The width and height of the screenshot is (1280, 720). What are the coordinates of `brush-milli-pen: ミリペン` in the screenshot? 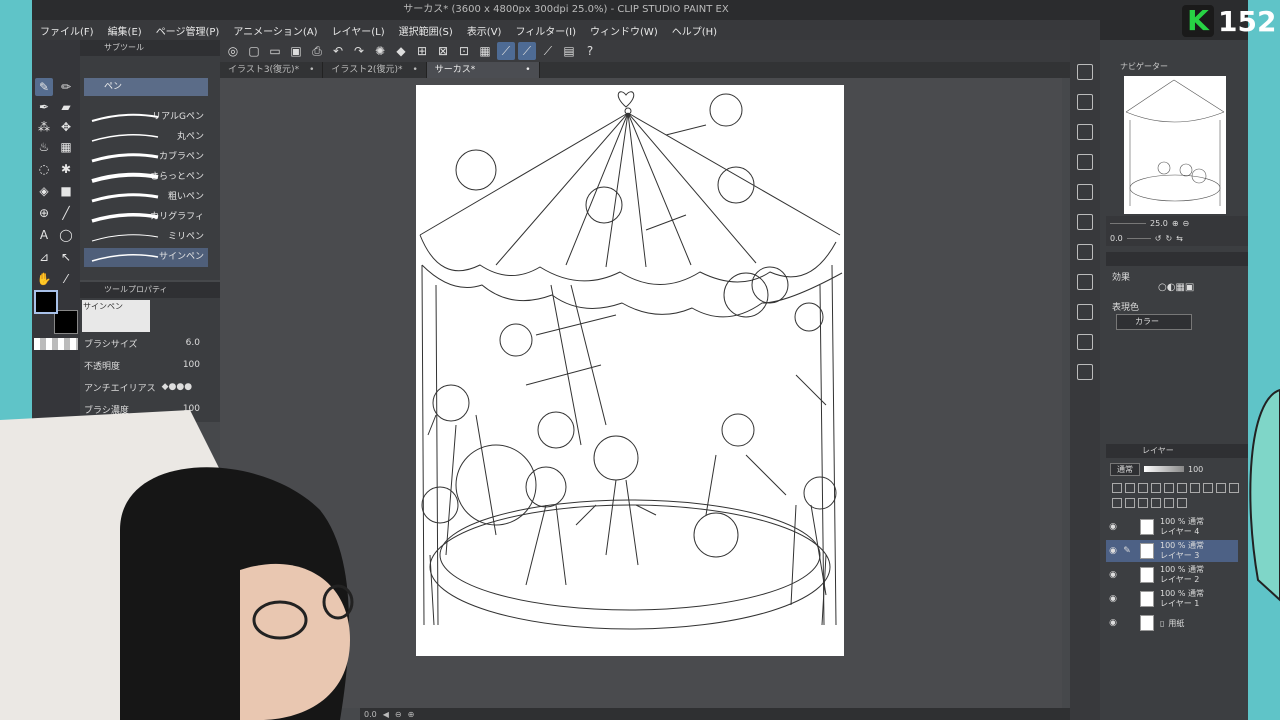 It's located at (146, 237).